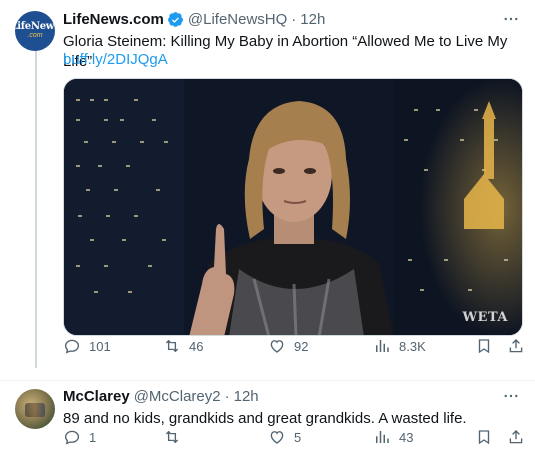 Image resolution: width=535 pixels, height=474 pixels. What do you see at coordinates (298, 437) in the screenshot?
I see `like-count: 5` at bounding box center [298, 437].